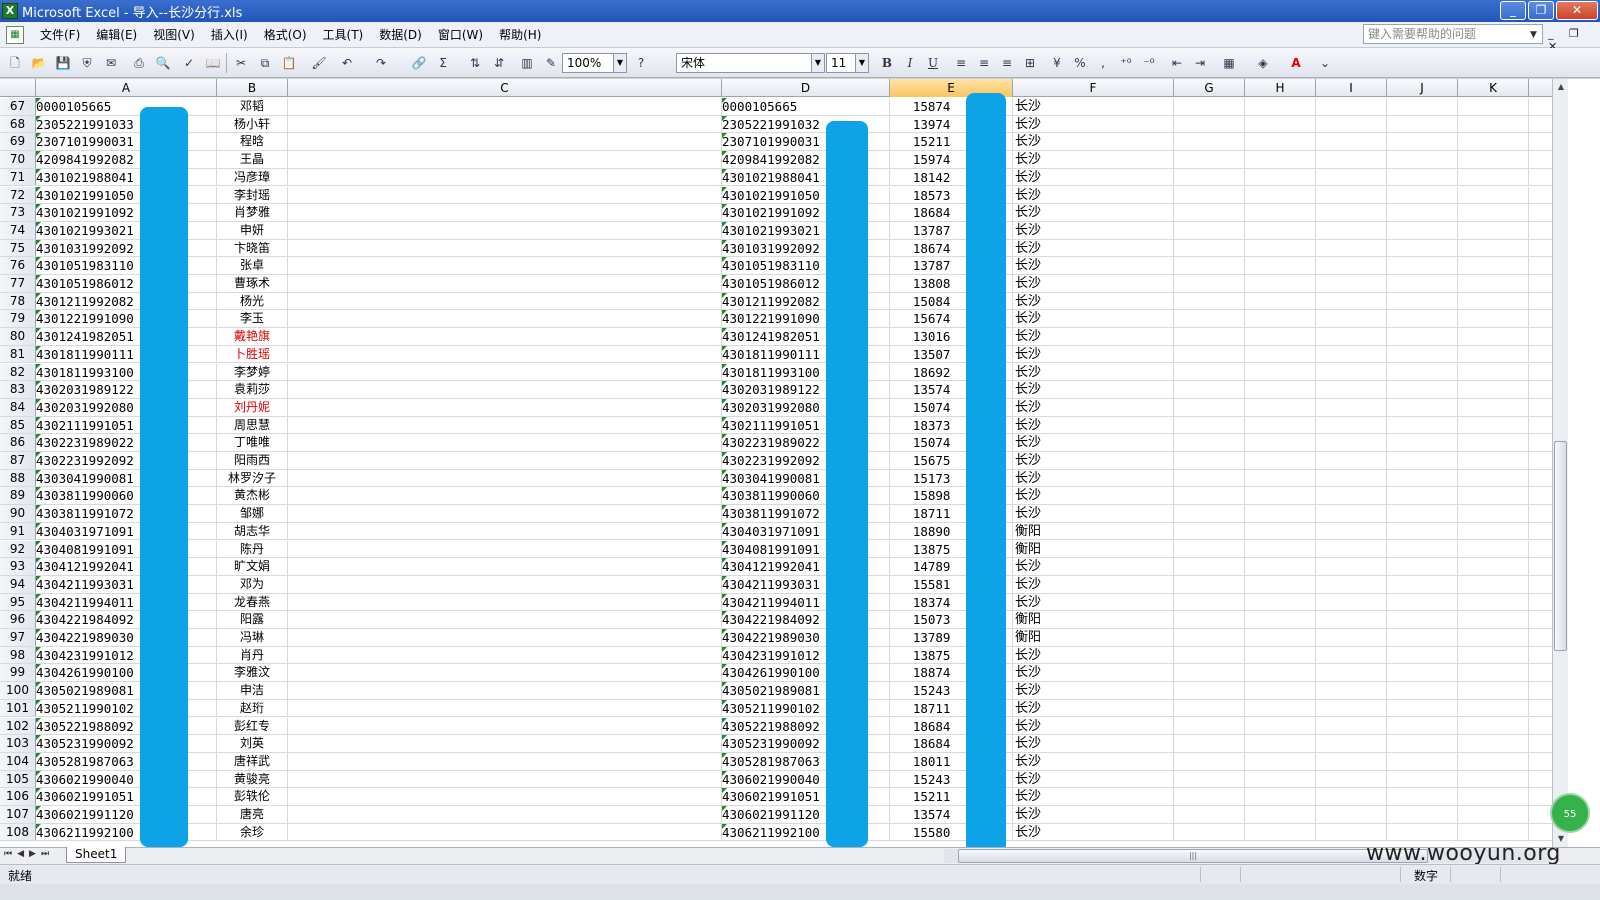 The height and width of the screenshot is (900, 1600). Describe the element at coordinates (1093, 407) in the screenshot. I see `cell-f: 长沙` at that location.